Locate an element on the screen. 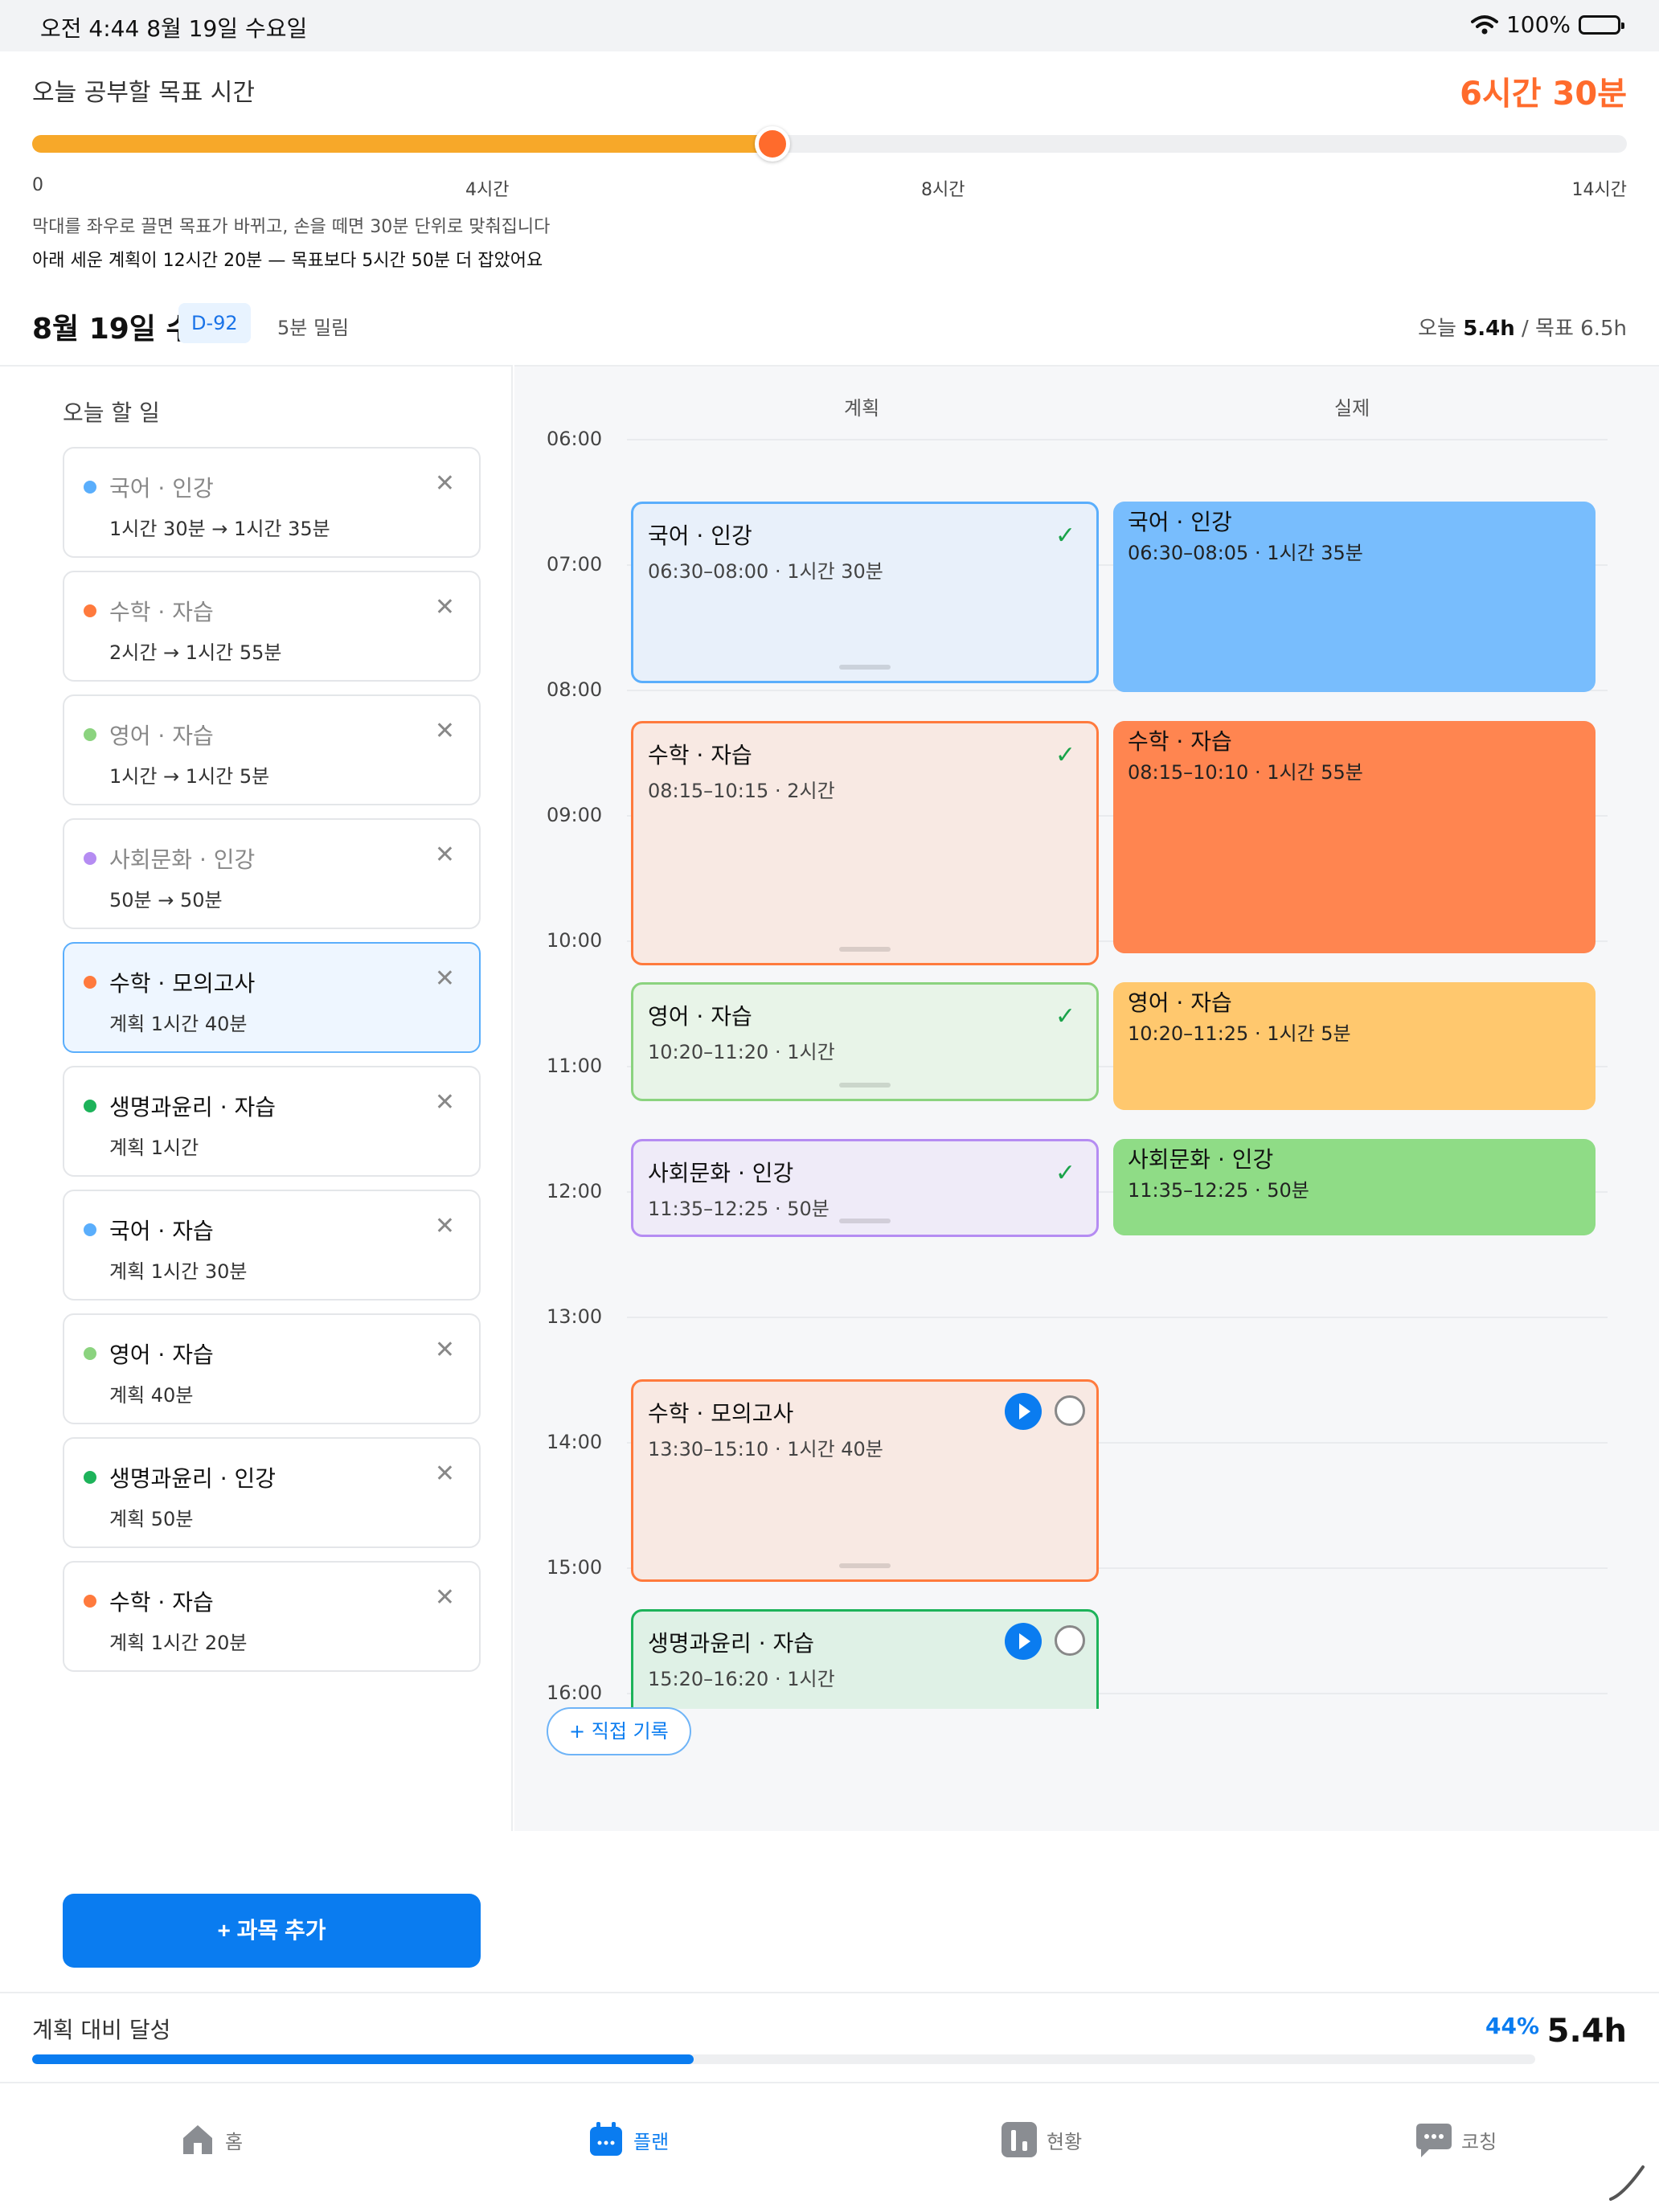 The image size is (1659, 2212). actual-block: 영어 · 자습 10:20–11:25 · 1시간 5분 is located at coordinates (1354, 1046).